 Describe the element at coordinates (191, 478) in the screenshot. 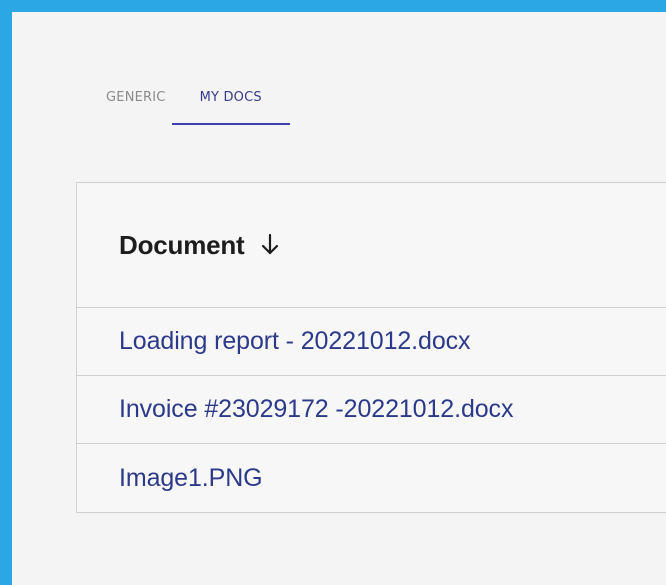

I see `document-link: Image1.PNG` at that location.